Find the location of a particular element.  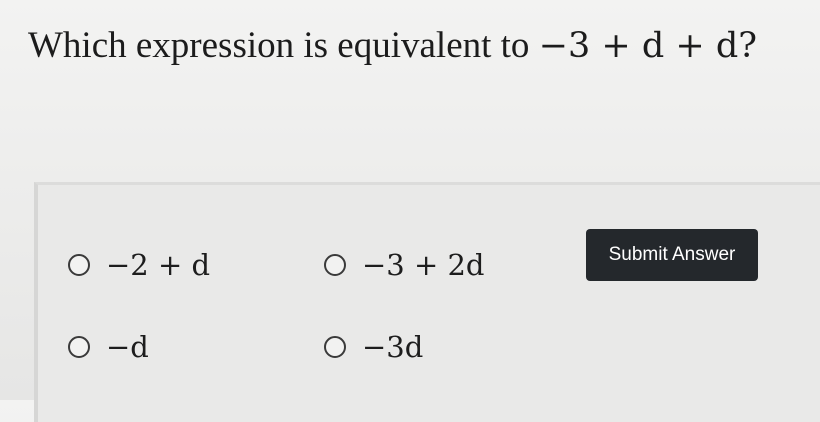

option-label: −d is located at coordinates (127, 347).